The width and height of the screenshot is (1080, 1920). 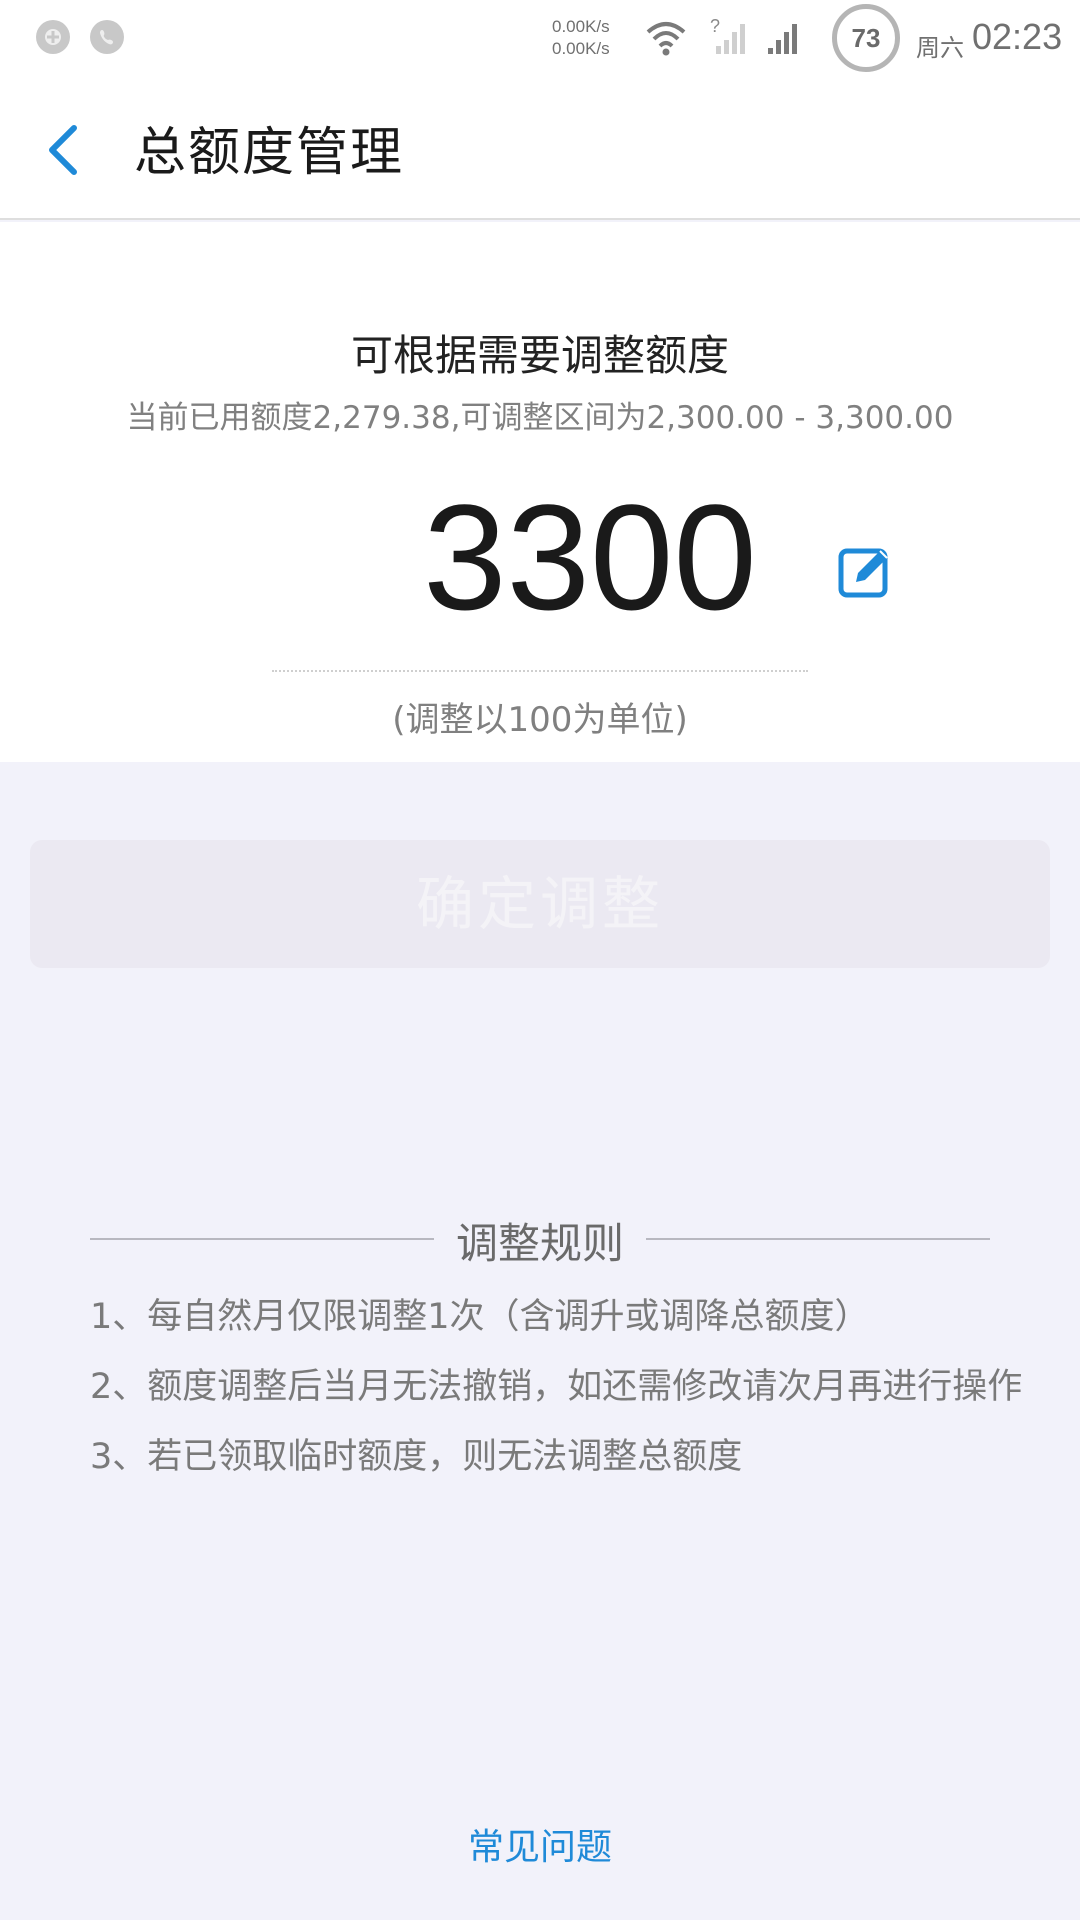 What do you see at coordinates (540, 671) in the screenshot?
I see `amount-underline` at bounding box center [540, 671].